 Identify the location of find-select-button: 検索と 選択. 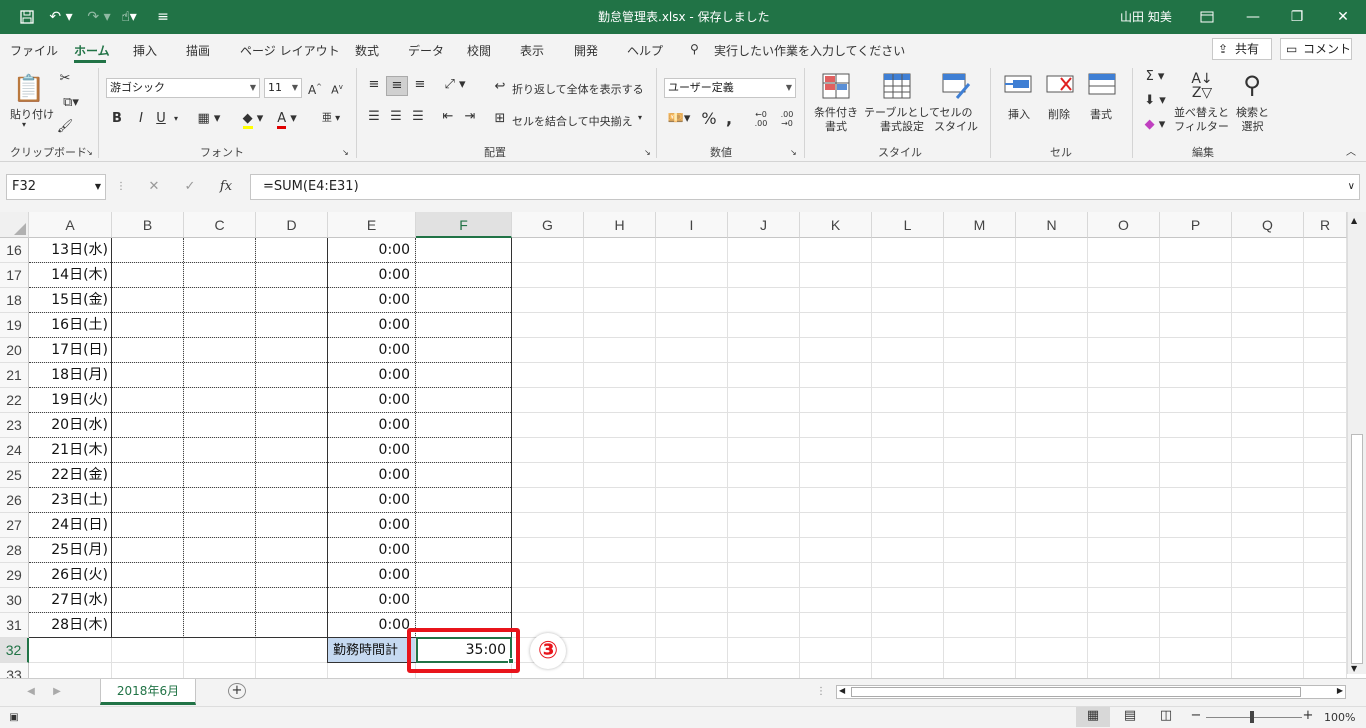
(1252, 120).